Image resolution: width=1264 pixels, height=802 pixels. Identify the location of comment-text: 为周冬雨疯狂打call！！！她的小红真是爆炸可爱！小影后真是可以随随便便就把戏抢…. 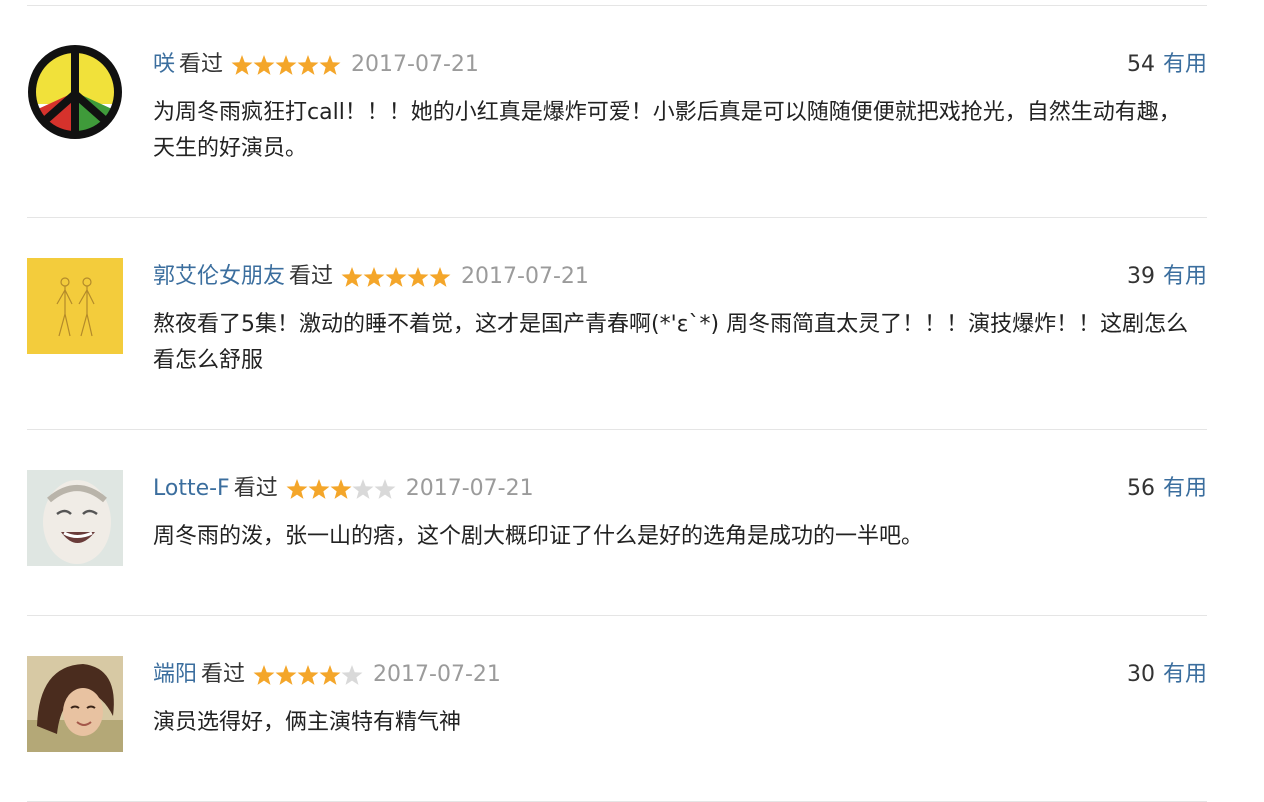
(667, 130).